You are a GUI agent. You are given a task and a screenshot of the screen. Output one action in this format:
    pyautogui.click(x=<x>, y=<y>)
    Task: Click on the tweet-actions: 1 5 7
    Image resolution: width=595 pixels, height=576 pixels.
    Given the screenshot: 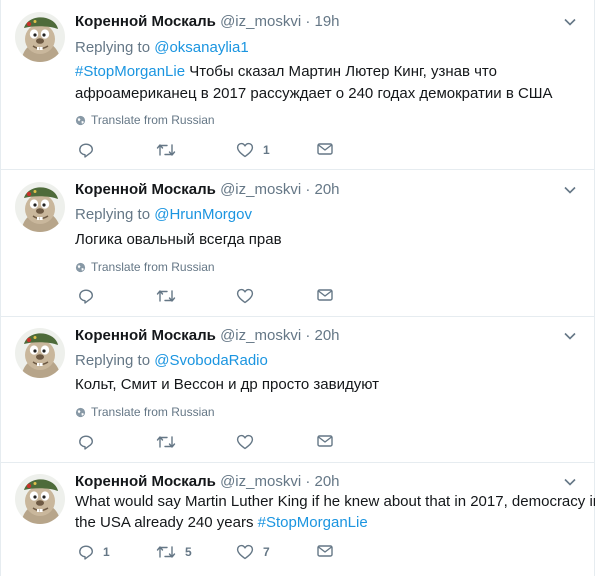 What is the action you would take?
    pyautogui.click(x=210, y=554)
    